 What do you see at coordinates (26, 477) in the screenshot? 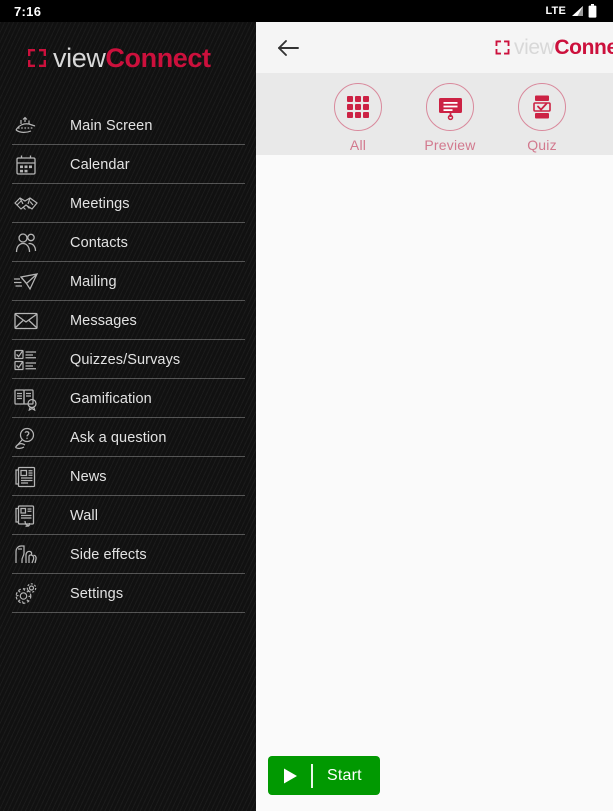
I see `newspaper-icon` at bounding box center [26, 477].